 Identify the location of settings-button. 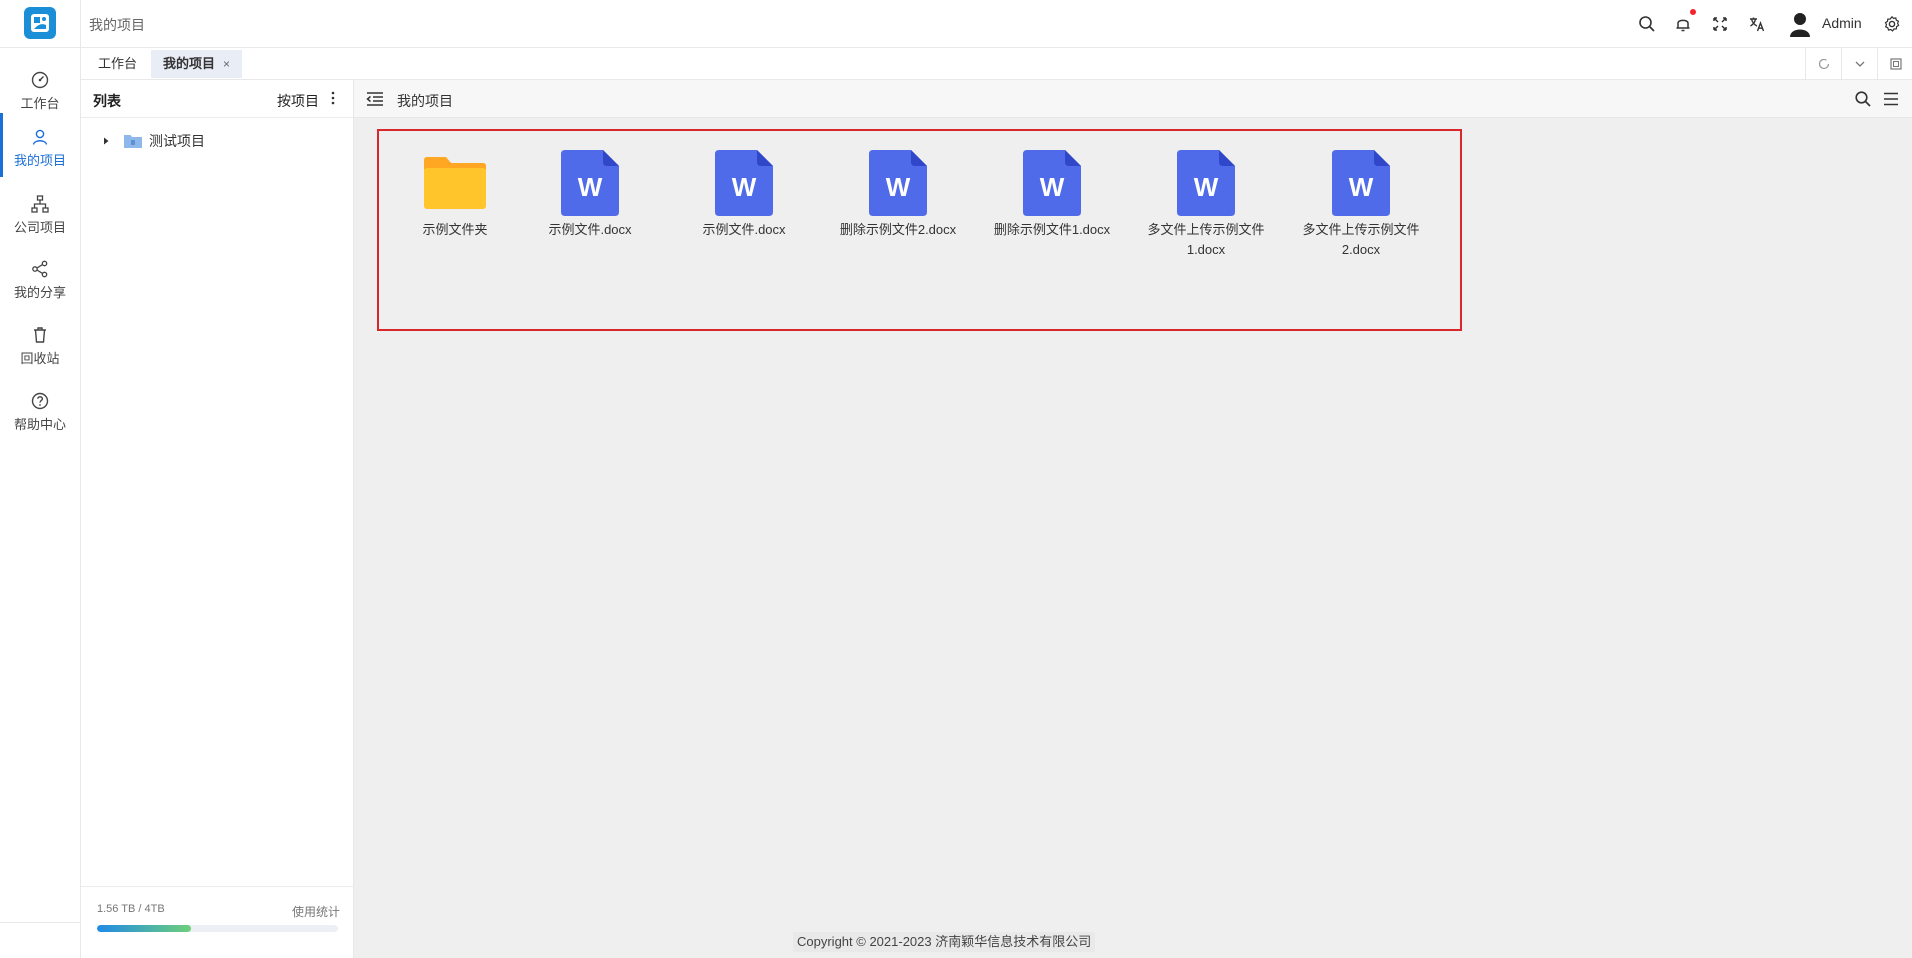
(1892, 24).